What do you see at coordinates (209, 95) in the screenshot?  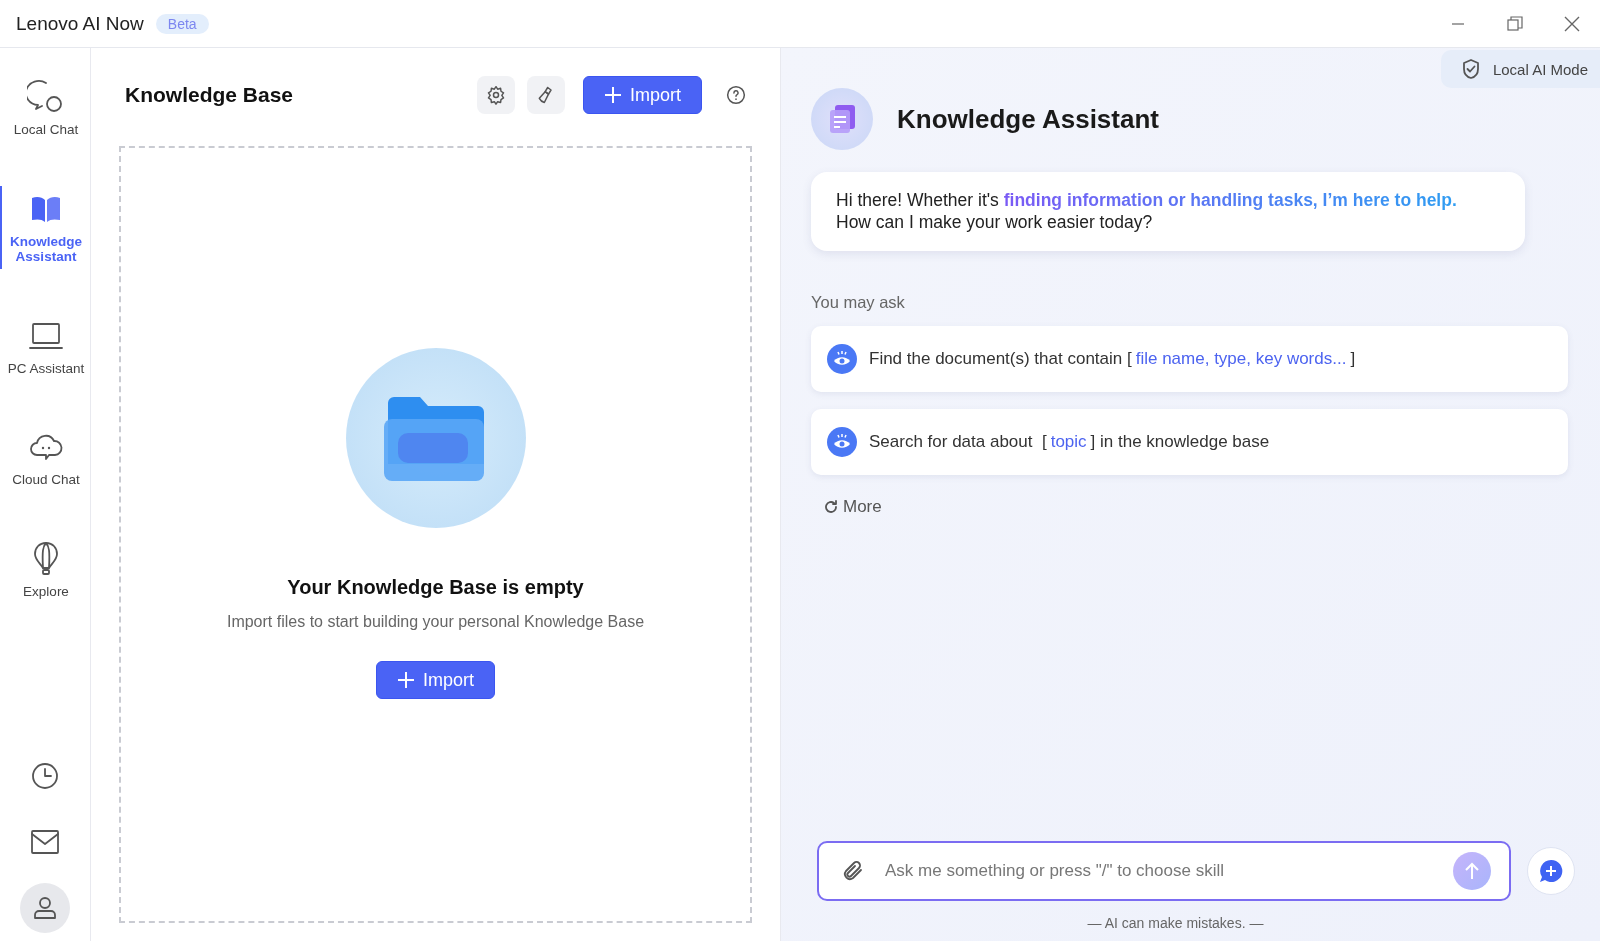 I see `panel-title: Knowledge Base` at bounding box center [209, 95].